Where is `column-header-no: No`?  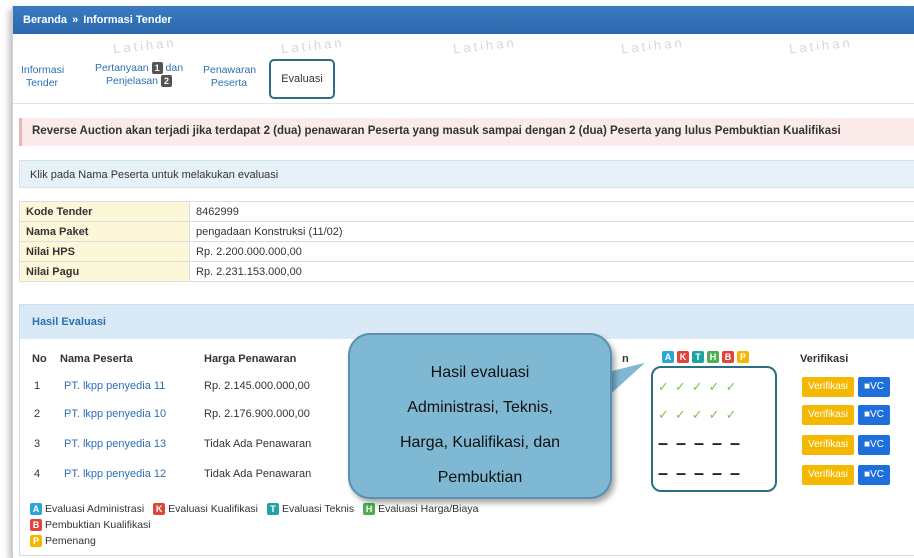
column-header-no: No is located at coordinates (39, 359).